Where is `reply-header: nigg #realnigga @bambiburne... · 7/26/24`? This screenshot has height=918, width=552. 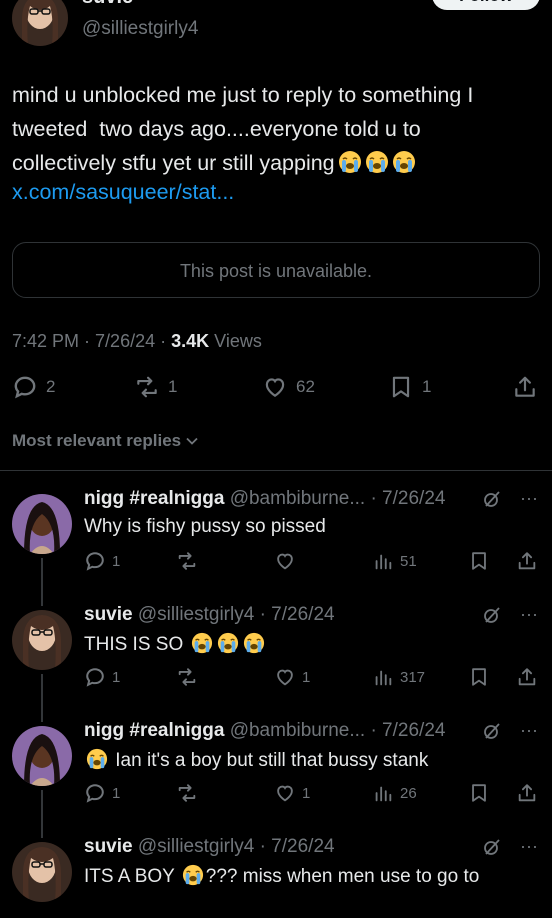
reply-header: nigg #realnigga @bambiburne... · 7/26/24 is located at coordinates (264, 499).